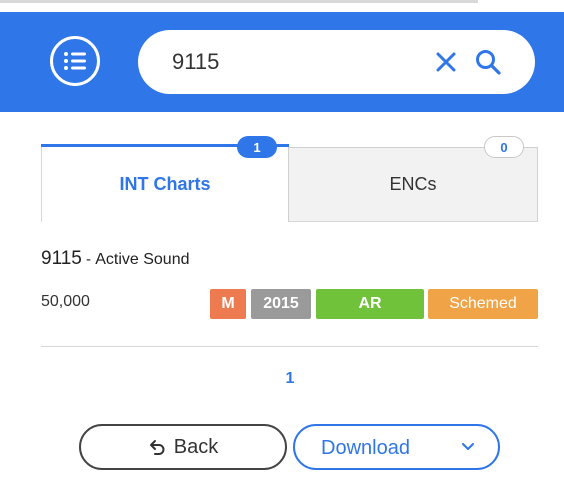  I want to click on chart-type-badge: M, so click(228, 304).